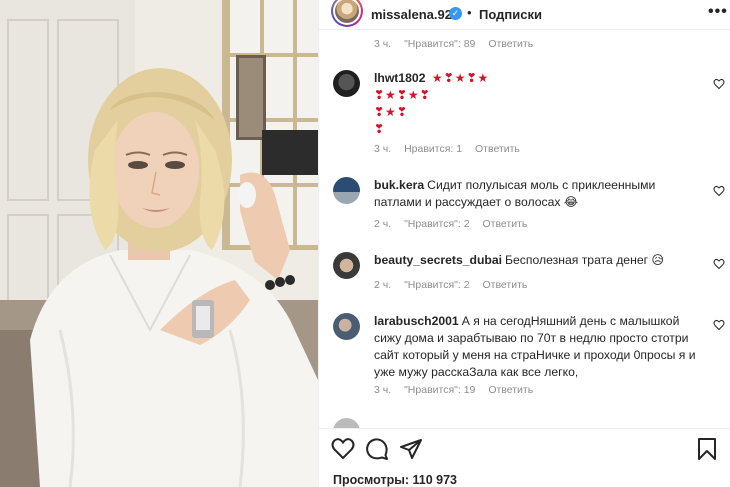  I want to click on comment-text: ★❣★❣★, so click(460, 78).